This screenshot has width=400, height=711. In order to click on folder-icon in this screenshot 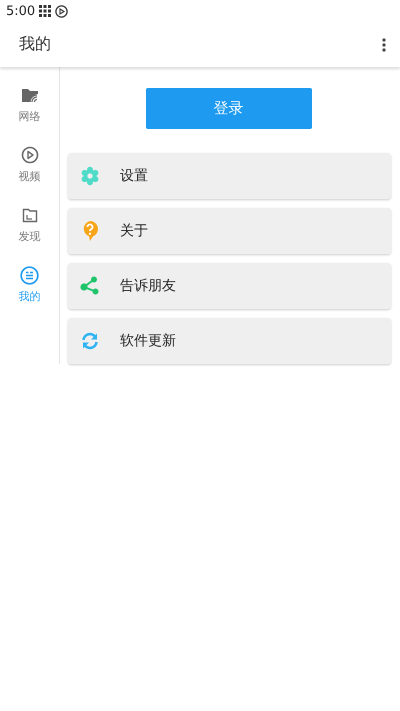, I will do `click(30, 215)`.